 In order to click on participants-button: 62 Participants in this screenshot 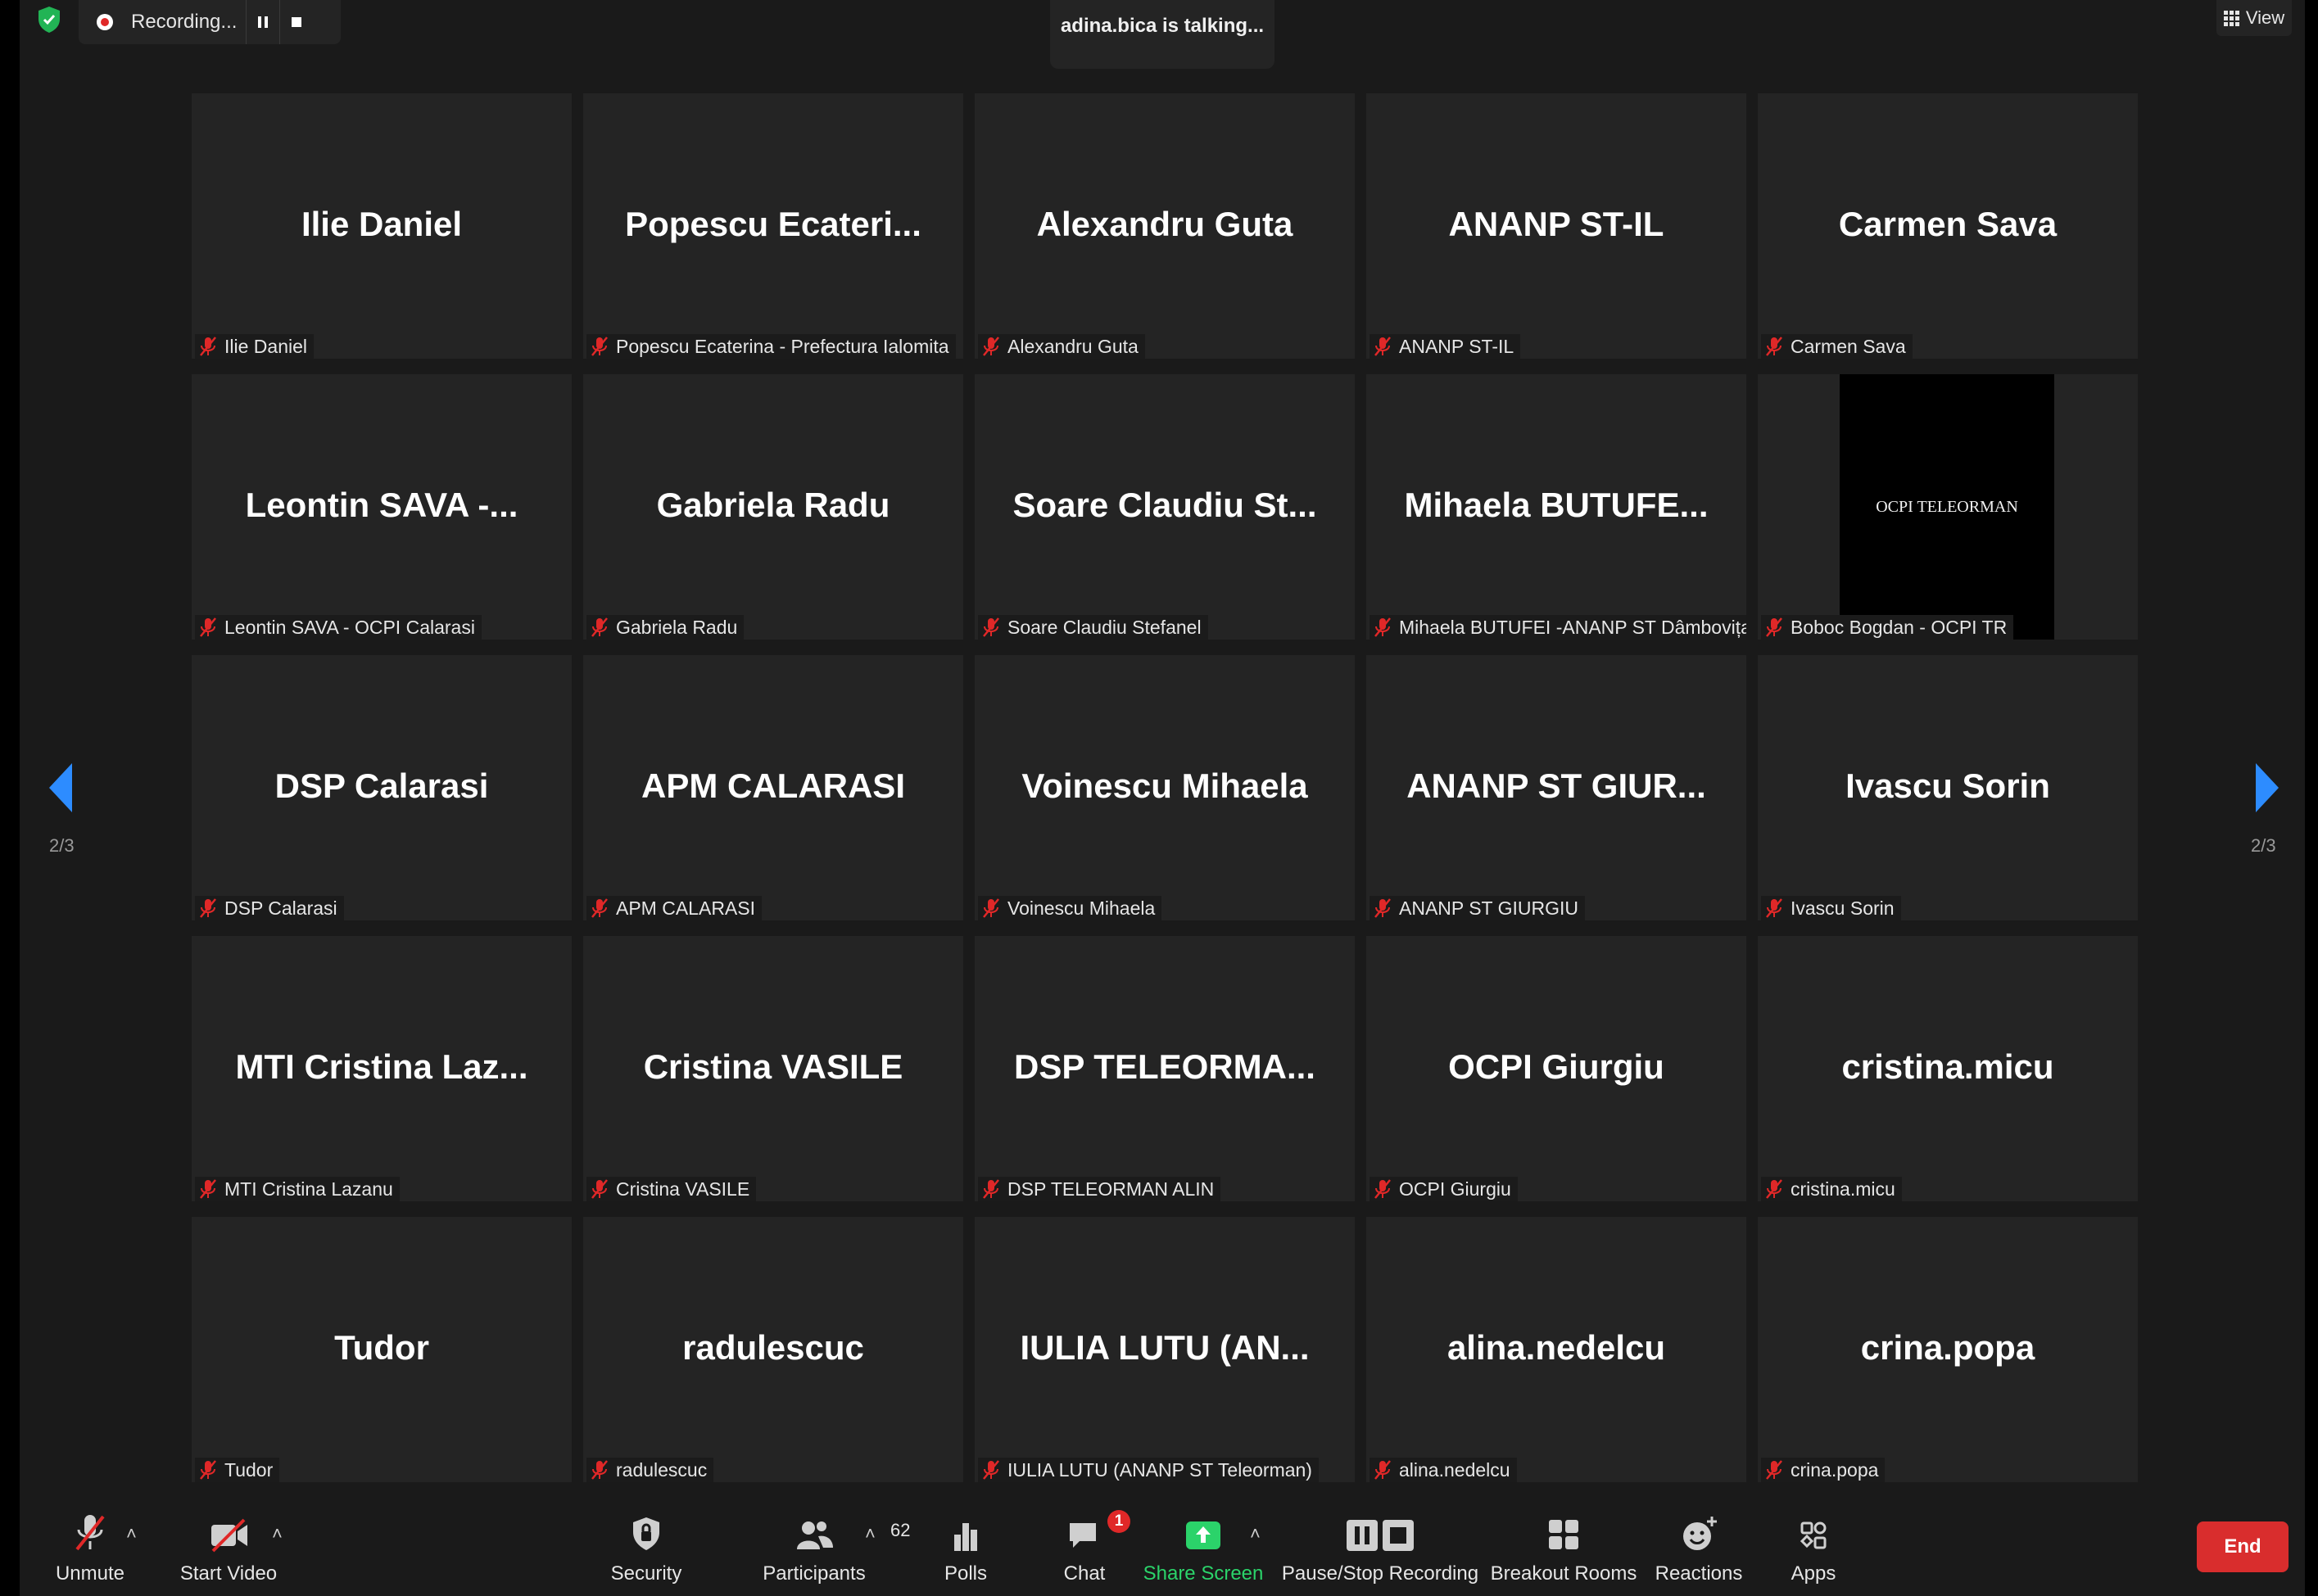, I will do `click(825, 1545)`.